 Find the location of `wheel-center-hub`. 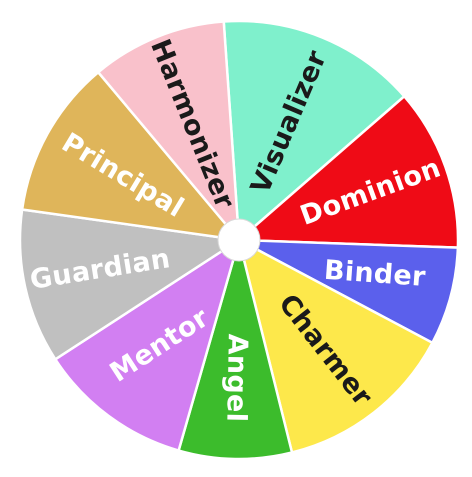

wheel-center-hub is located at coordinates (239, 240).